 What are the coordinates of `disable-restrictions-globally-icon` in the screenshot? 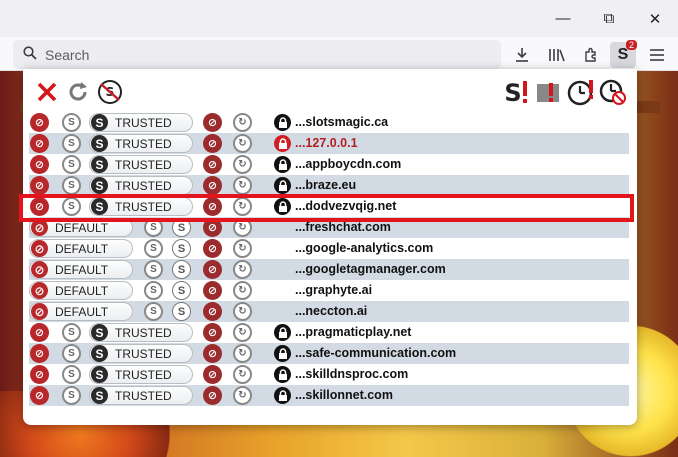 It's located at (549, 92).